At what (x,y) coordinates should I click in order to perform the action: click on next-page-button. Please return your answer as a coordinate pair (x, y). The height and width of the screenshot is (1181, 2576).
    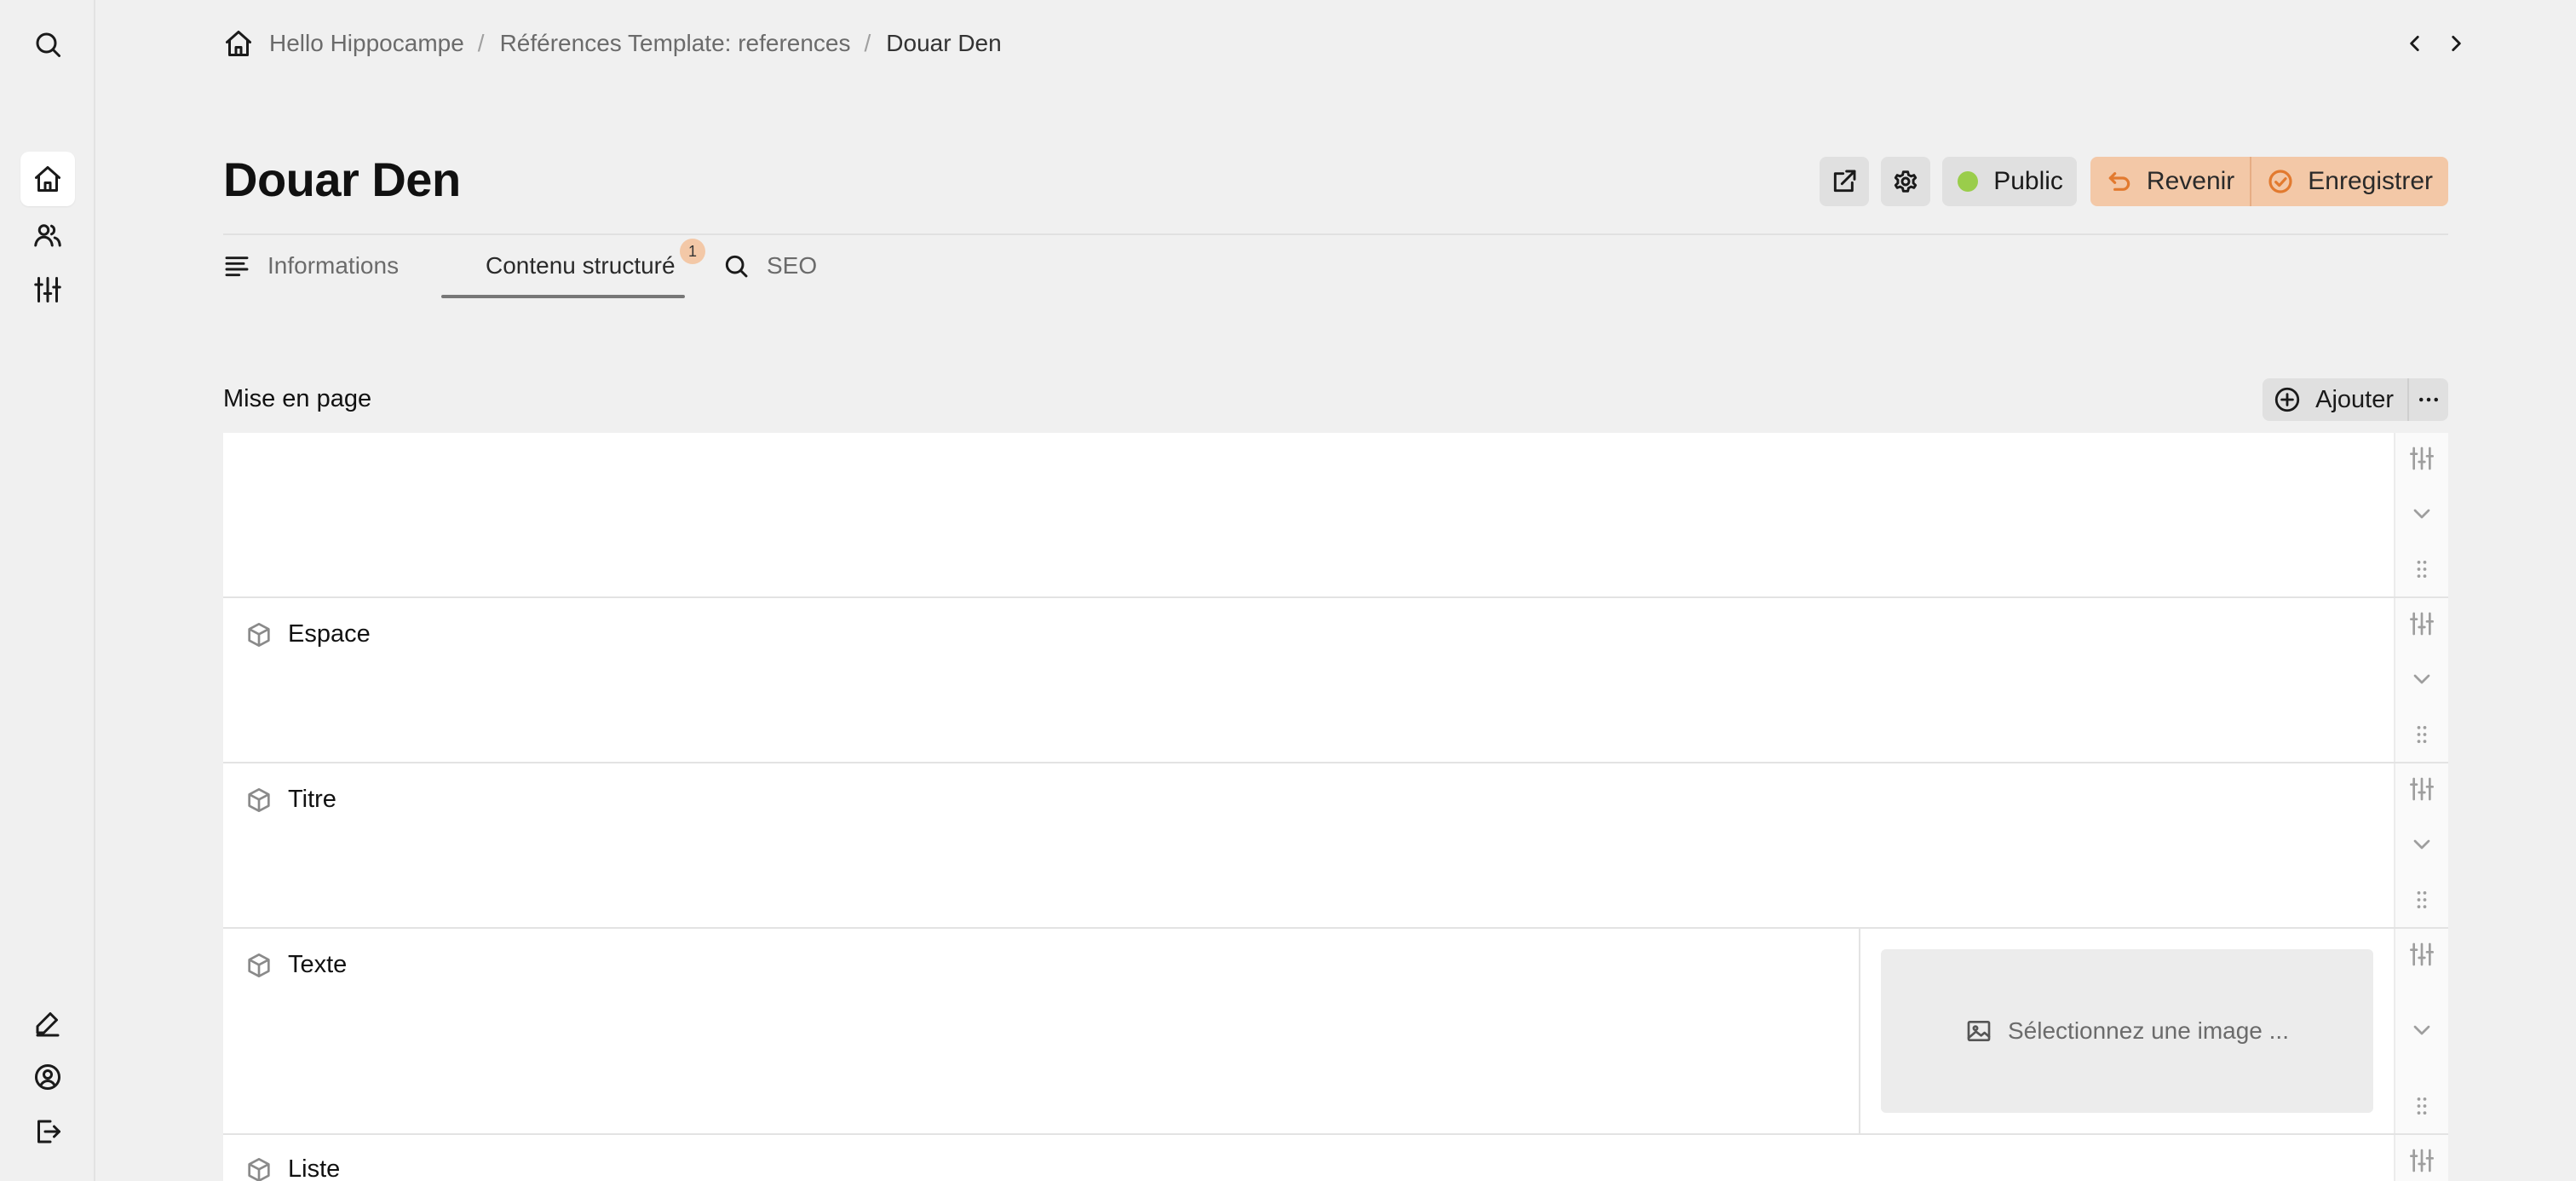
    Looking at the image, I should click on (2456, 44).